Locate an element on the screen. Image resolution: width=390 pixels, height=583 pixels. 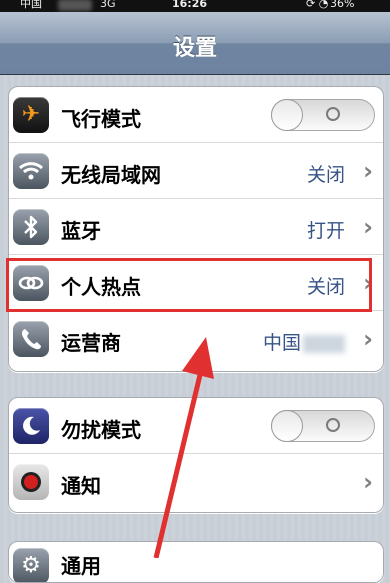
navigation-bar: 设置 is located at coordinates (195, 43).